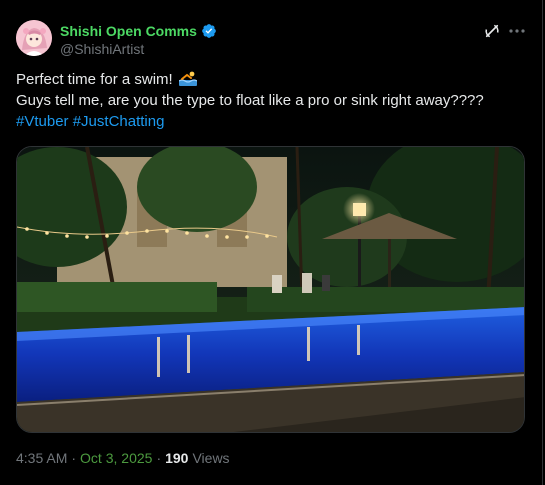 This screenshot has height=485, width=545. What do you see at coordinates (492, 31) in the screenshot?
I see `grok-icon` at bounding box center [492, 31].